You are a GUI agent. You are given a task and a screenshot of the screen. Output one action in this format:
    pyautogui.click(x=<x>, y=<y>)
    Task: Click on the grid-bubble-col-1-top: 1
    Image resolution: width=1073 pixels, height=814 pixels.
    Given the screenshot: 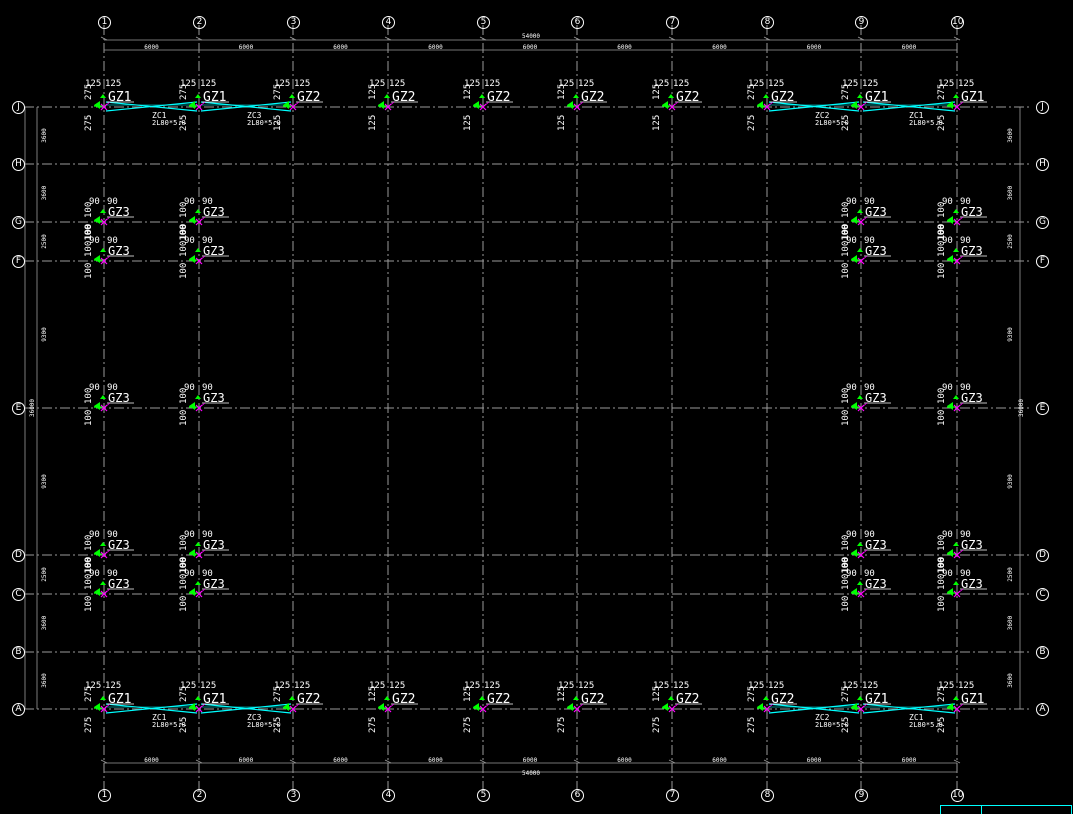 What is the action you would take?
    pyautogui.click(x=104, y=22)
    